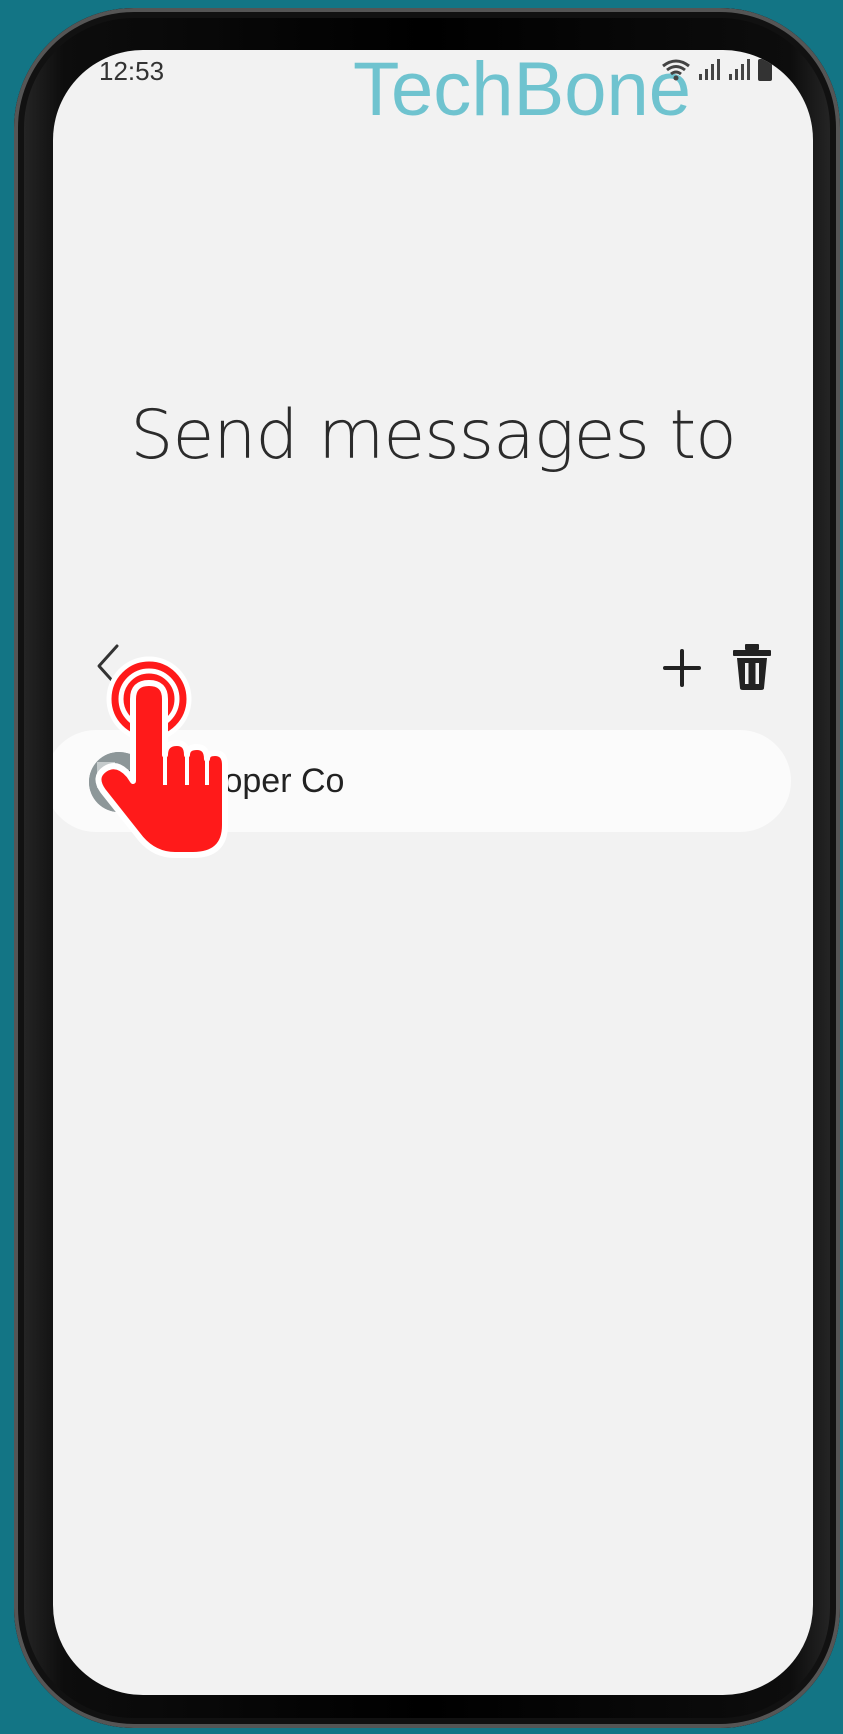 This screenshot has width=843, height=1734. I want to click on add-recipient-button, so click(682, 668).